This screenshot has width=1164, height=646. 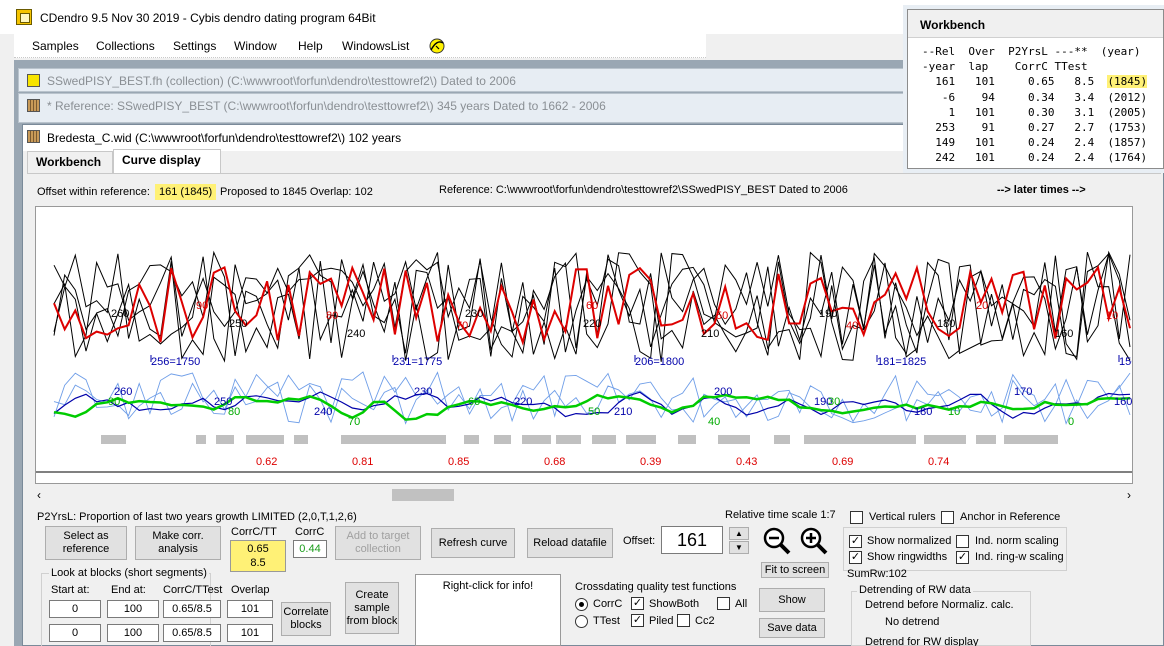 I want to click on menu-settings: Settings, so click(x=194, y=46).